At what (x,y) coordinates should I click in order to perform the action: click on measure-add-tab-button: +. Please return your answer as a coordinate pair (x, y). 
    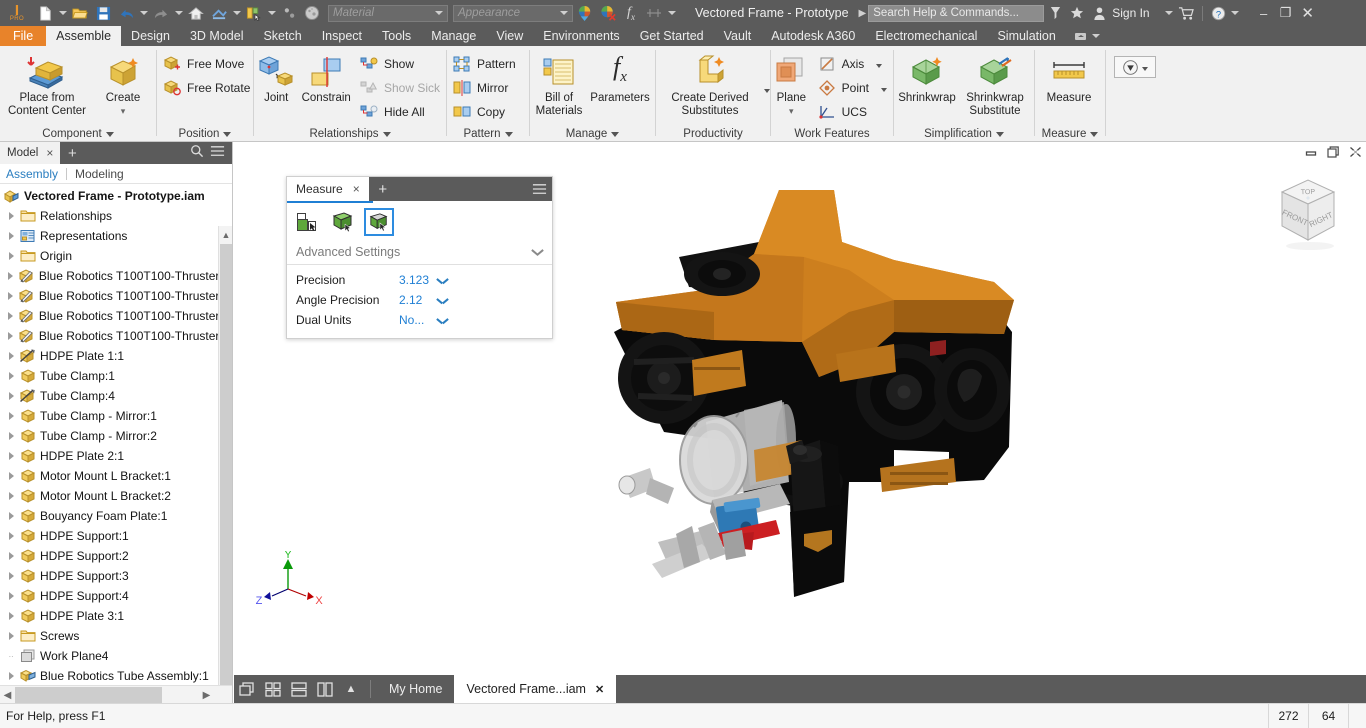
    Looking at the image, I should click on (383, 189).